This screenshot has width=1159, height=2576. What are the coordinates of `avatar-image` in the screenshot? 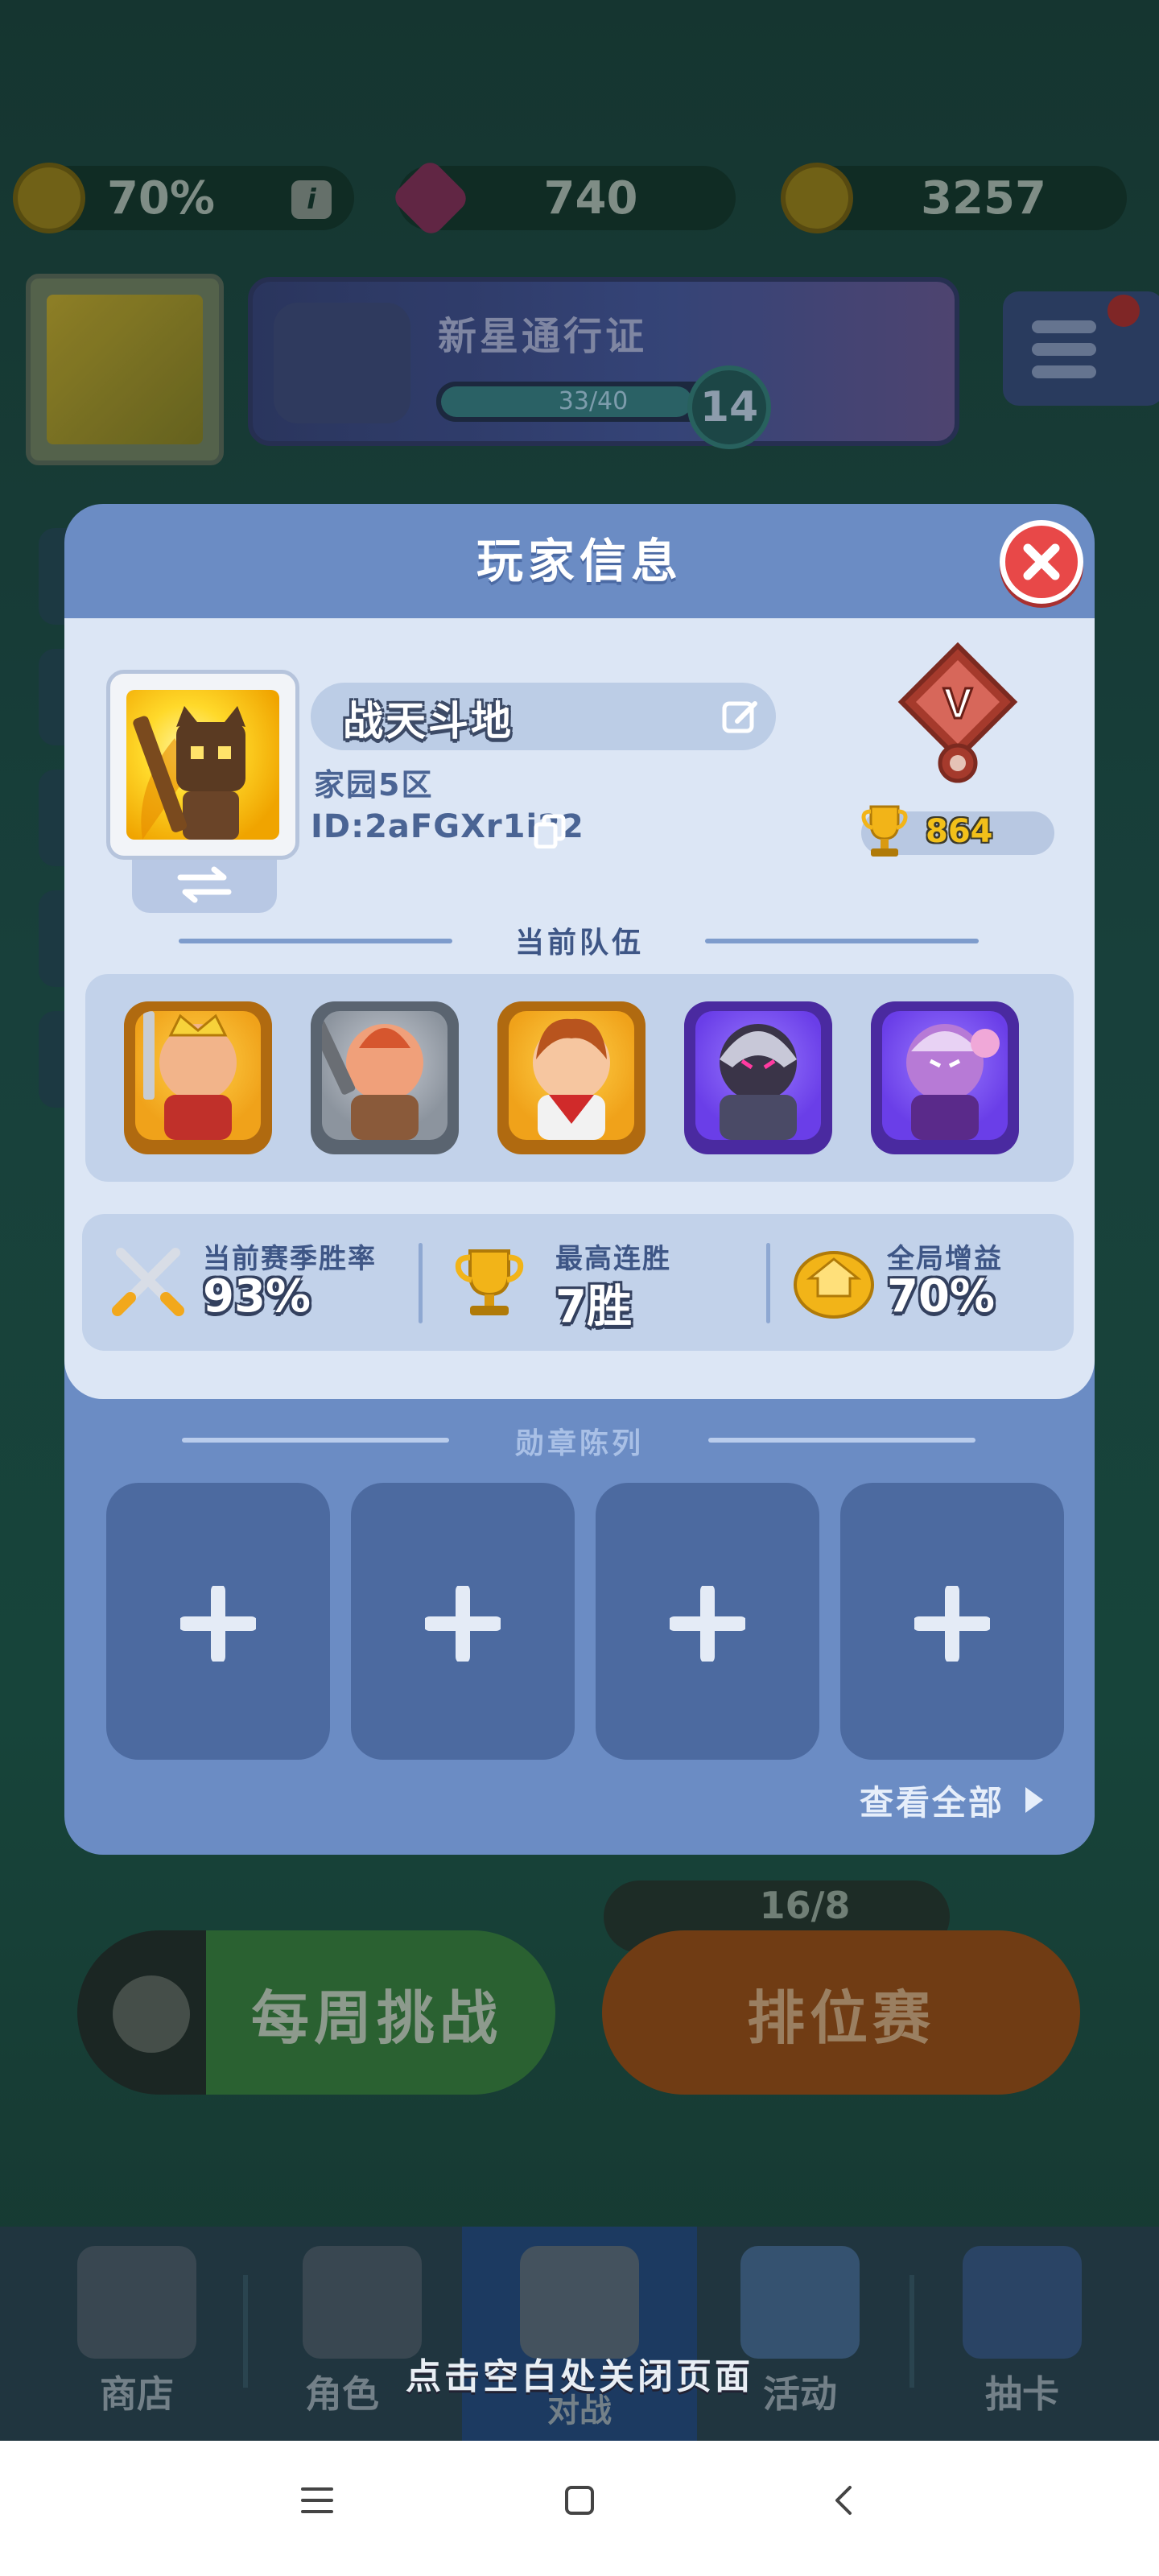 It's located at (202, 765).